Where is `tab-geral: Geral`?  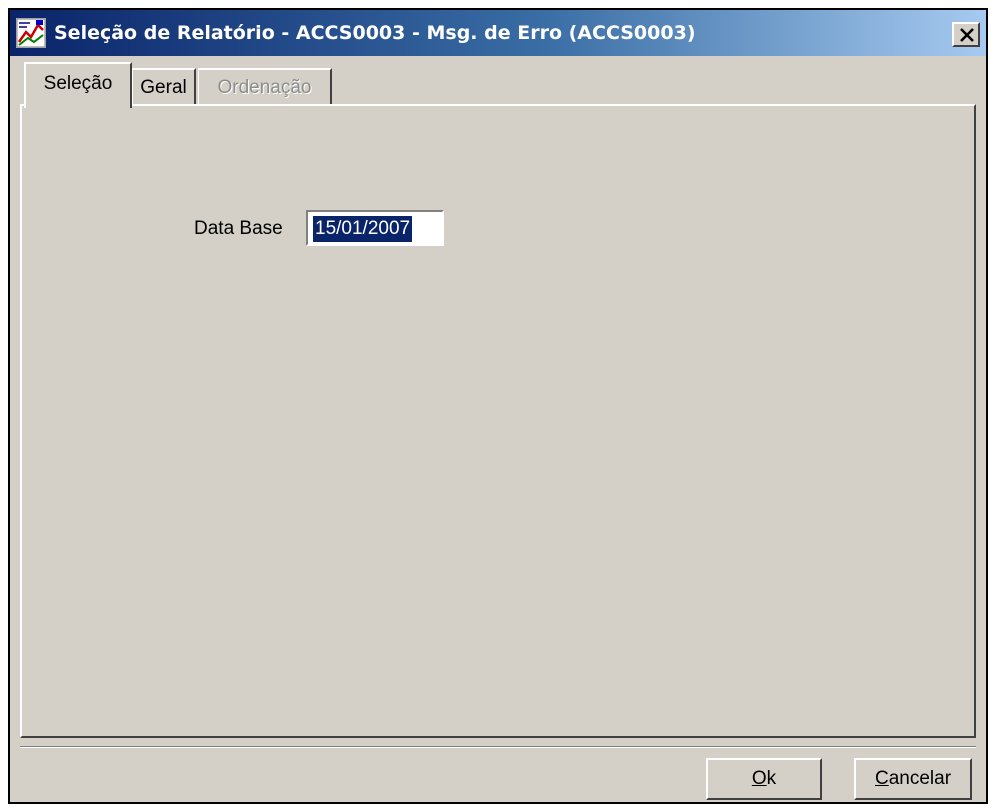
tab-geral: Geral is located at coordinates (164, 87).